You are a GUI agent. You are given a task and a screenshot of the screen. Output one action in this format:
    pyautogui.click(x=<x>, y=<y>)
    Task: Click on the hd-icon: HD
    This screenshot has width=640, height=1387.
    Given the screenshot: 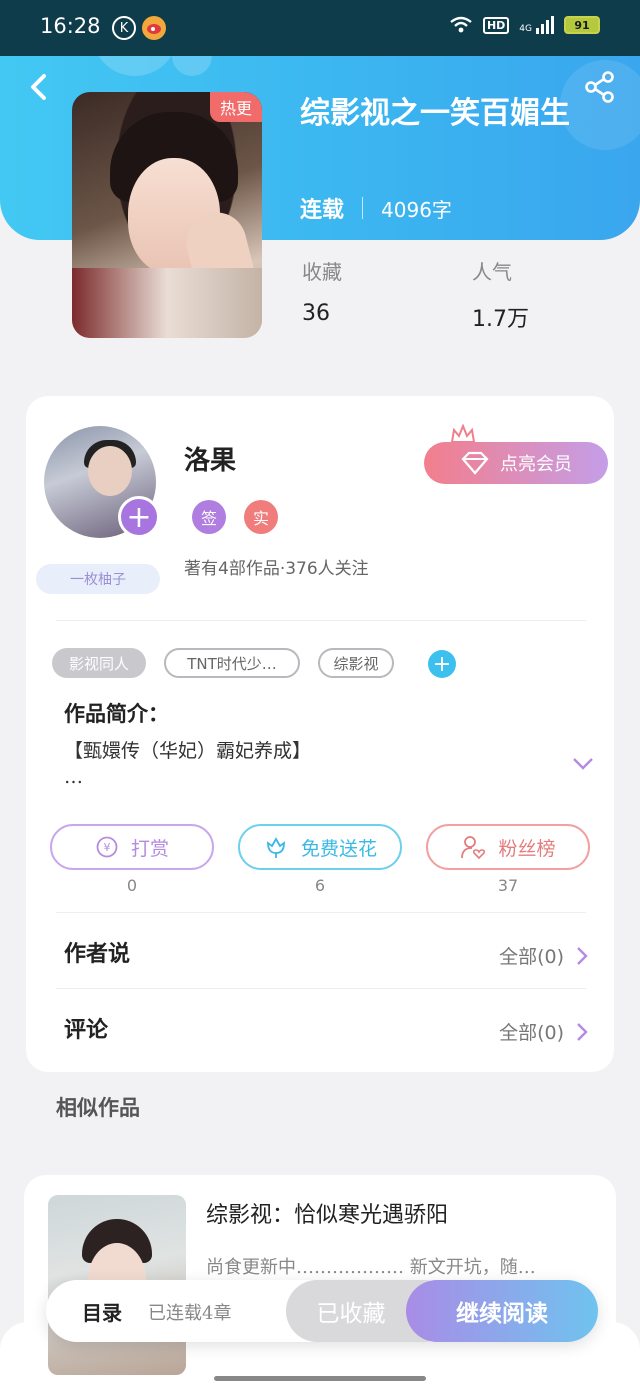 What is the action you would take?
    pyautogui.click(x=496, y=25)
    